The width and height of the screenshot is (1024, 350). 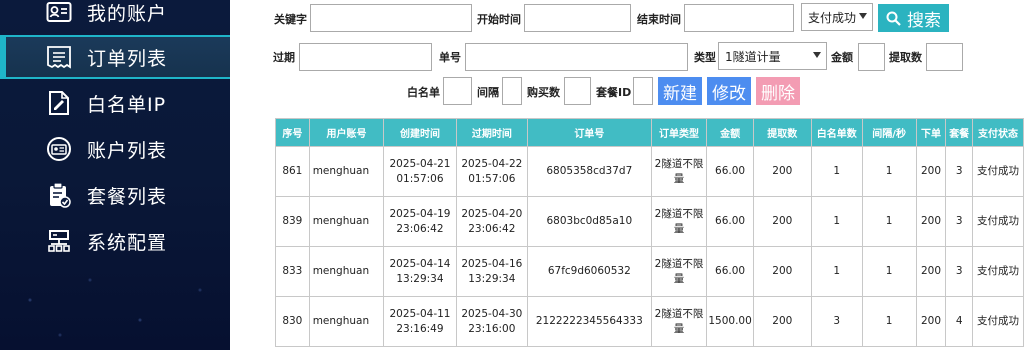 What do you see at coordinates (589, 271) in the screenshot?
I see `cell-order-no: 67fc9d6060532` at bounding box center [589, 271].